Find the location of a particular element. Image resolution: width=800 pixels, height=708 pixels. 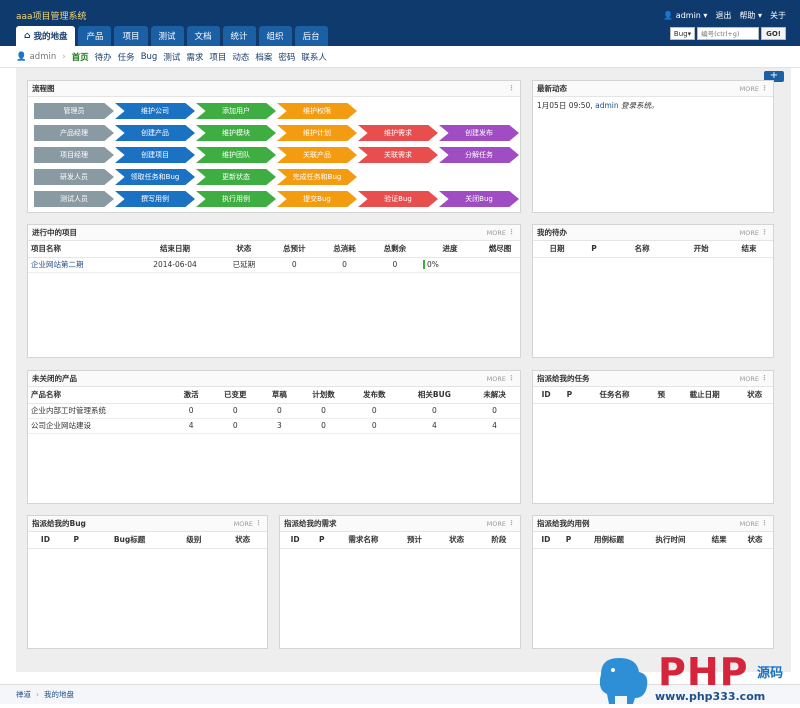

subnav-item: 档案 is located at coordinates (263, 57).